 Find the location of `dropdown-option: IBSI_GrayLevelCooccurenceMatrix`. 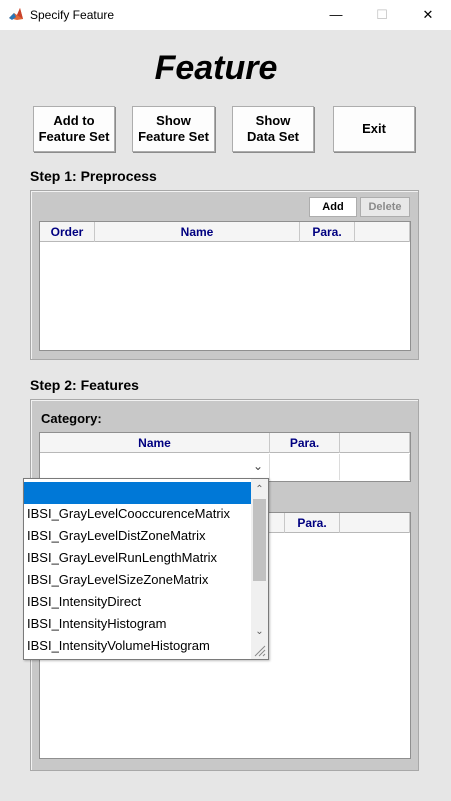

dropdown-option: IBSI_GrayLevelCooccurenceMatrix is located at coordinates (138, 514).